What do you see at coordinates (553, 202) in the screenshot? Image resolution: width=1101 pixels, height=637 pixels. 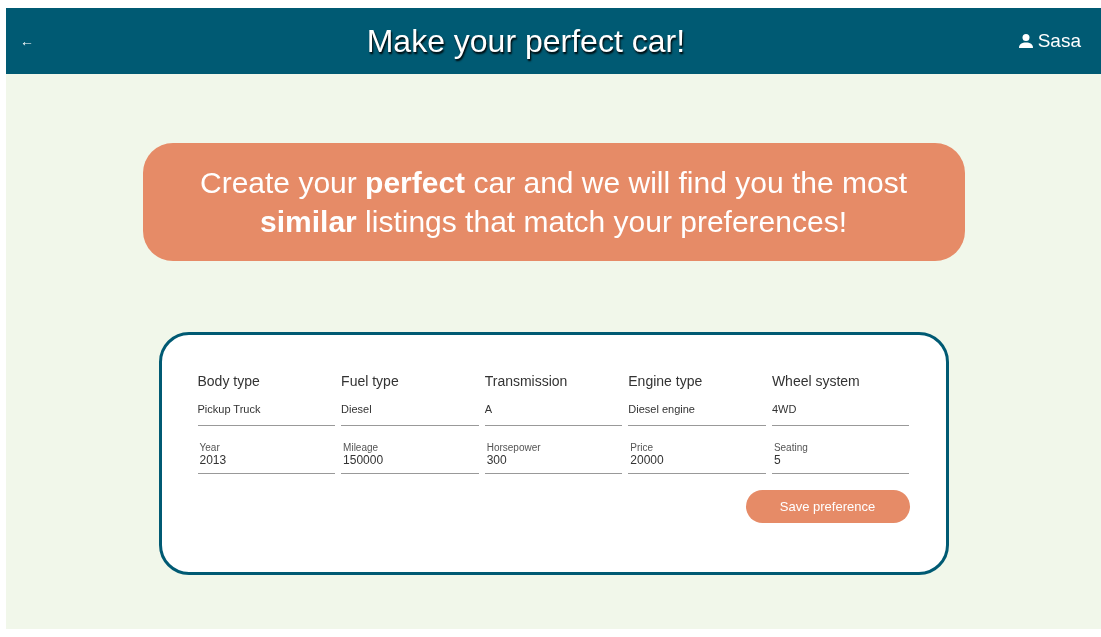 I see `banner-text: Create your perfect car and we will find you the most similar listings that match your preferences!` at bounding box center [553, 202].